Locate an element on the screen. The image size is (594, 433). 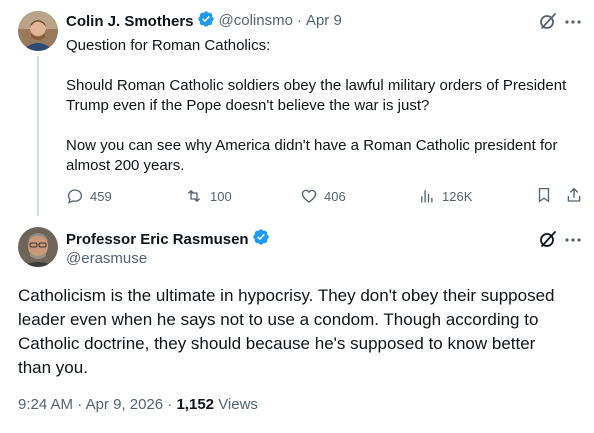
views-icon is located at coordinates (427, 196).